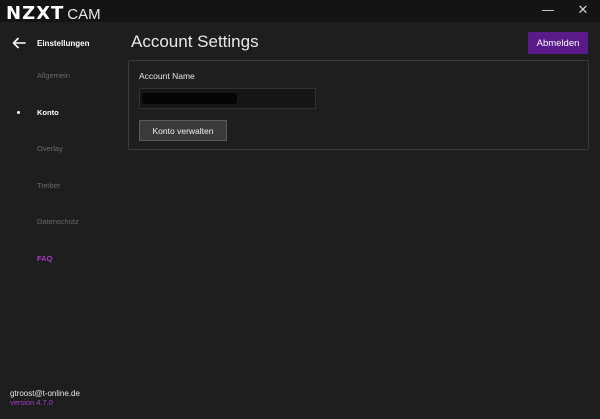 This screenshot has height=419, width=600. What do you see at coordinates (195, 41) in the screenshot?
I see `page-title: Account Settings` at bounding box center [195, 41].